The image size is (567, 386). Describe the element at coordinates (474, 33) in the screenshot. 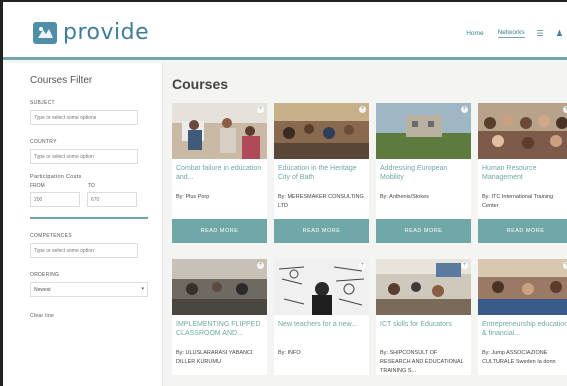

I see `nav-home-link: Home` at that location.